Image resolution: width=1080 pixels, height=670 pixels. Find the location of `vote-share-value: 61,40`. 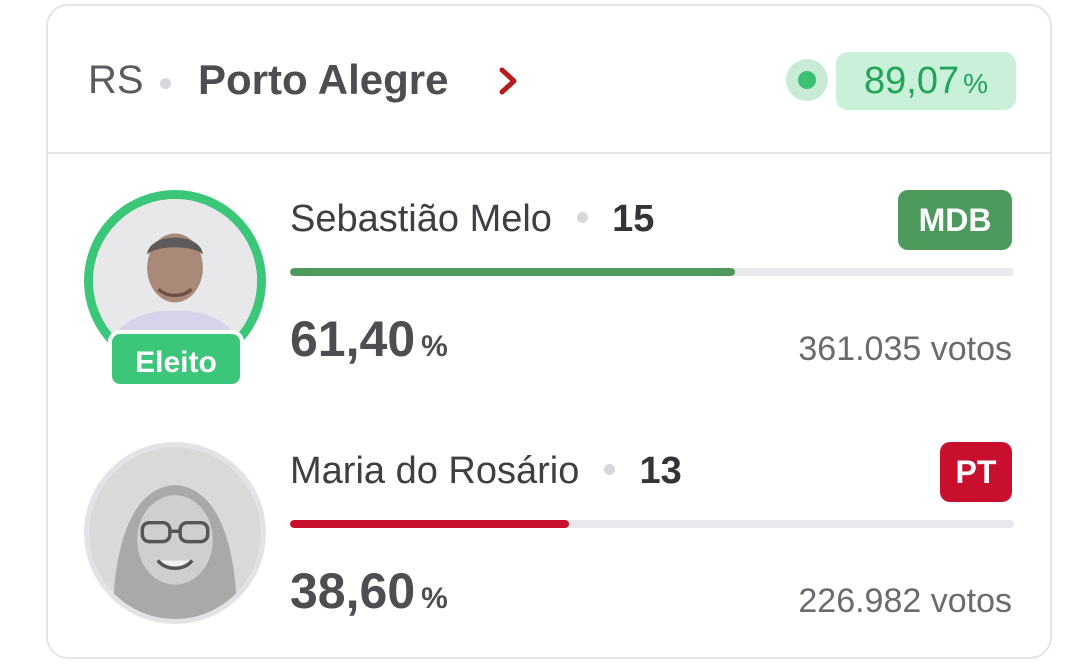

vote-share-value: 61,40 is located at coordinates (353, 339).